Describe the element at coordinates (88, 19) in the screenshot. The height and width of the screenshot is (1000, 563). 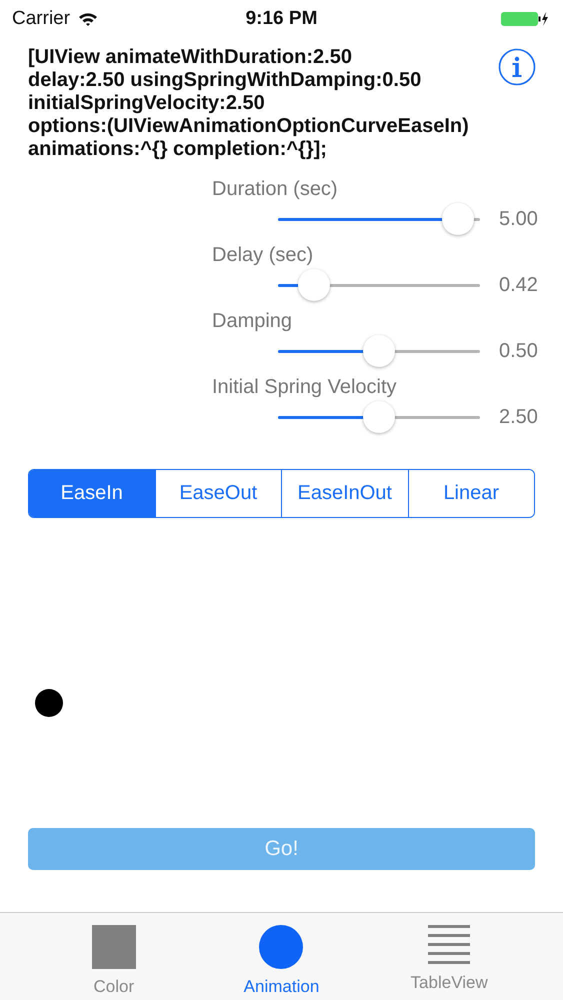
I see `wifi-icon` at that location.